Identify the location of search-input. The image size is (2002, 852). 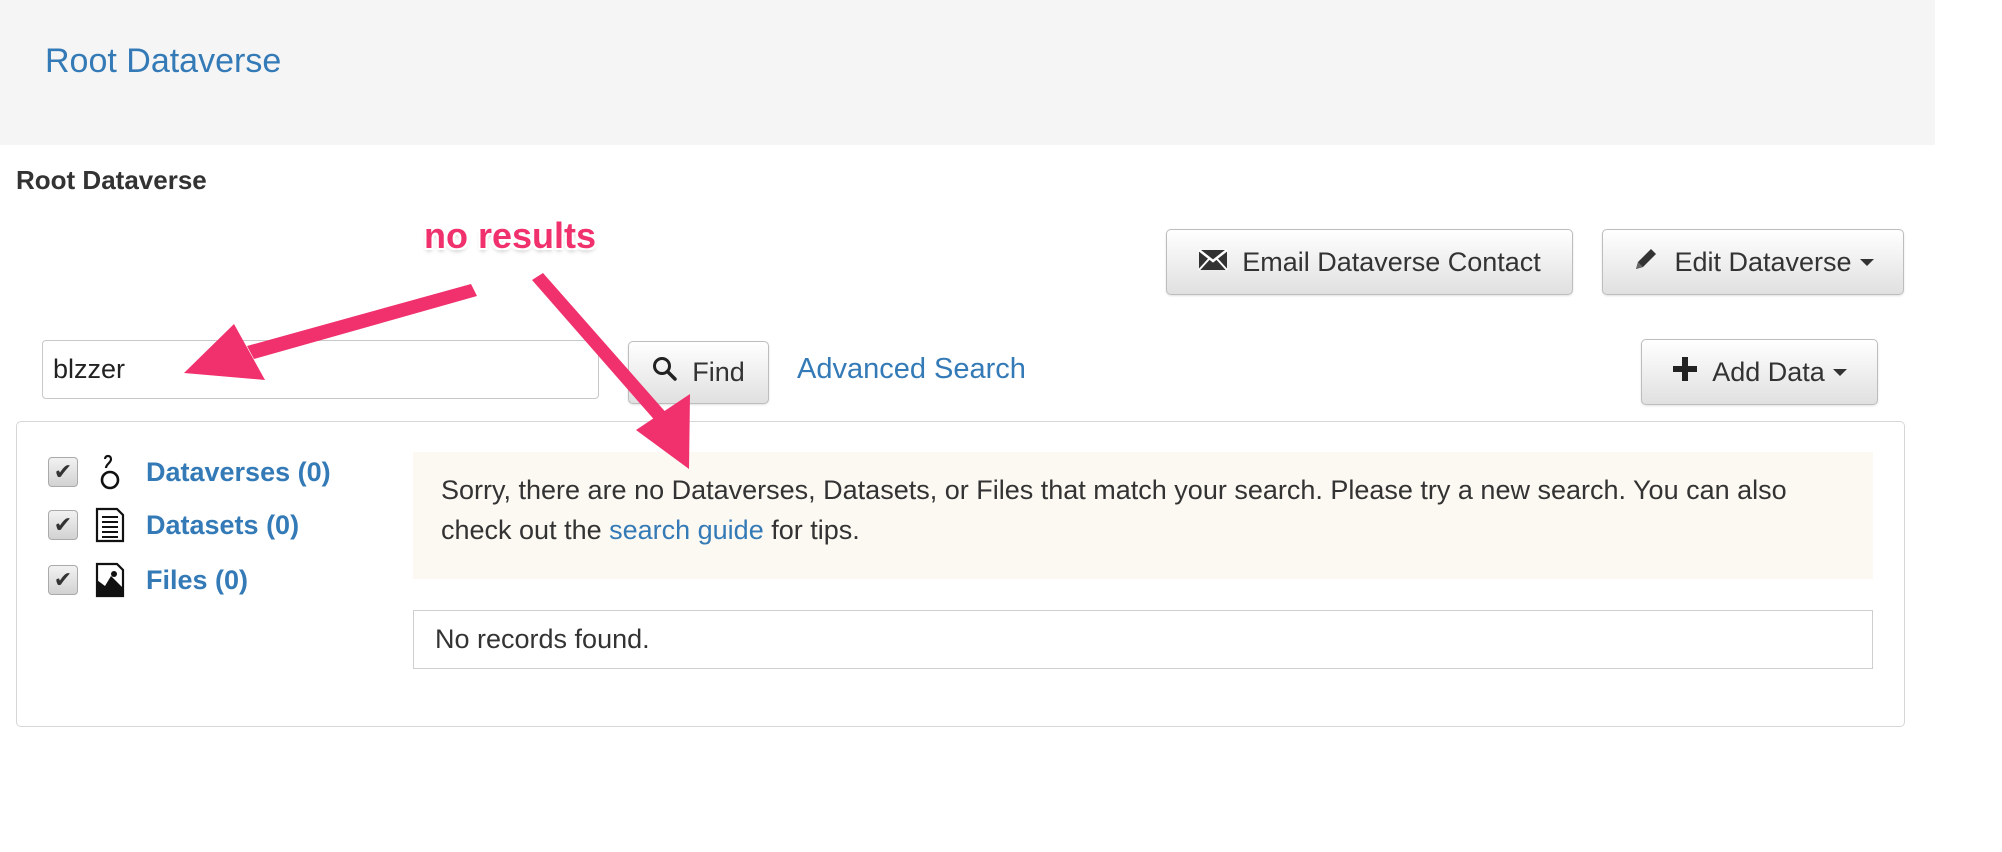
(320, 369).